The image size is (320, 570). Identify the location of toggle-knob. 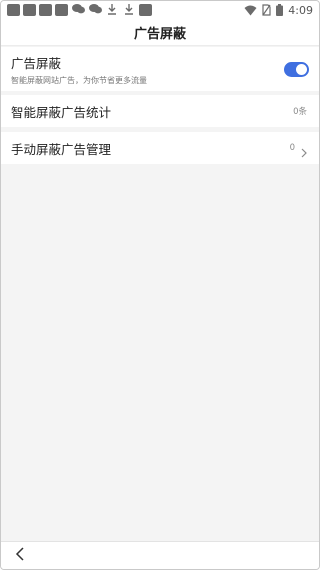
(301, 69).